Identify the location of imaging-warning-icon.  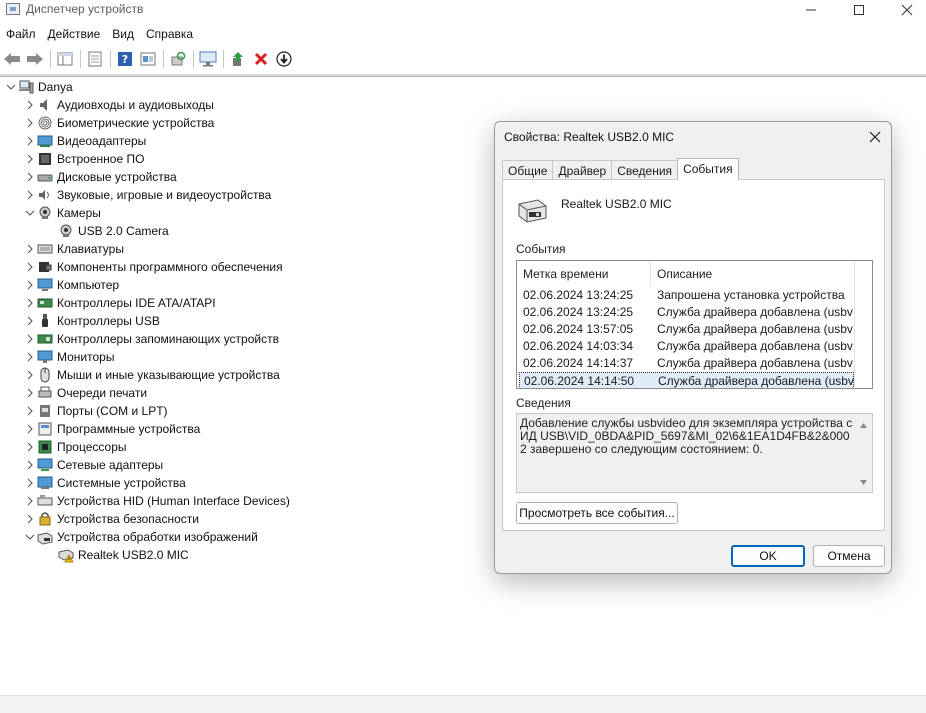
(66, 555).